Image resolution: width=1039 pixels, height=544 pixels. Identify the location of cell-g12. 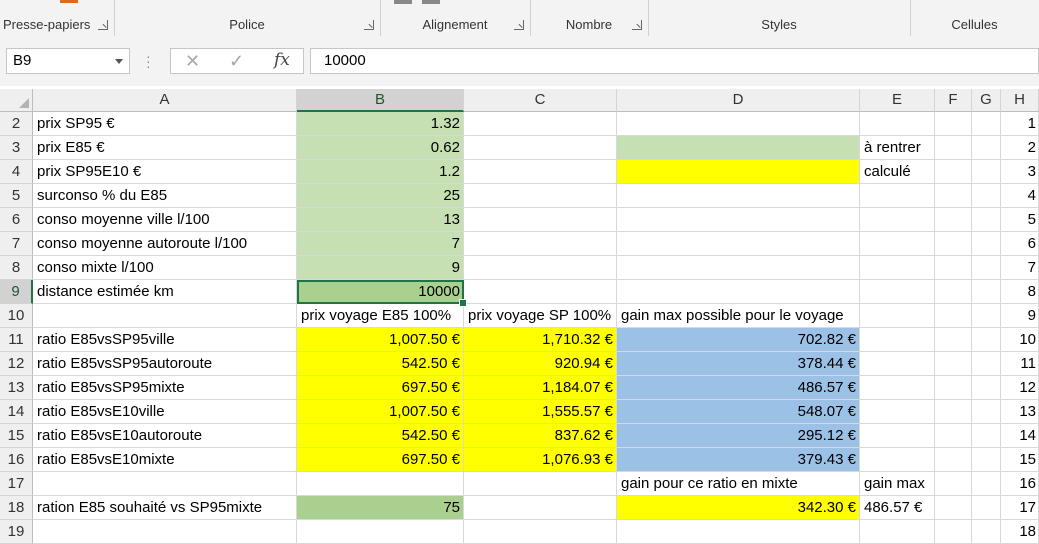
(986, 364).